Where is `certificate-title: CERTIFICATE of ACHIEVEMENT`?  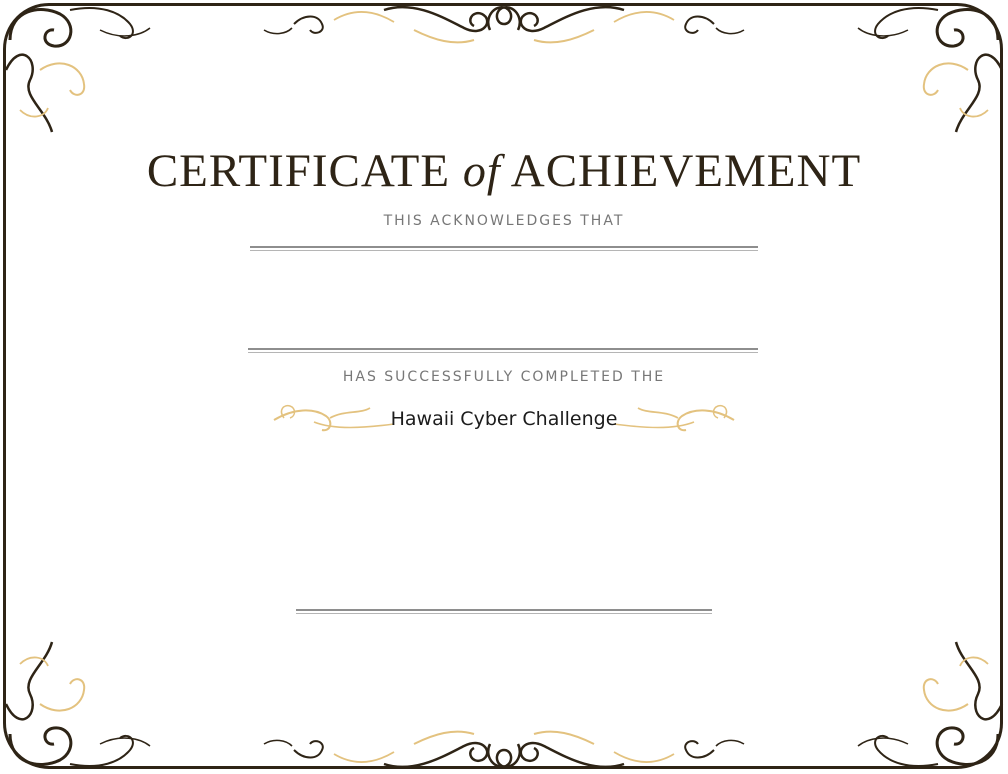
certificate-title: CERTIFICATE of ACHIEVEMENT is located at coordinates (504, 171).